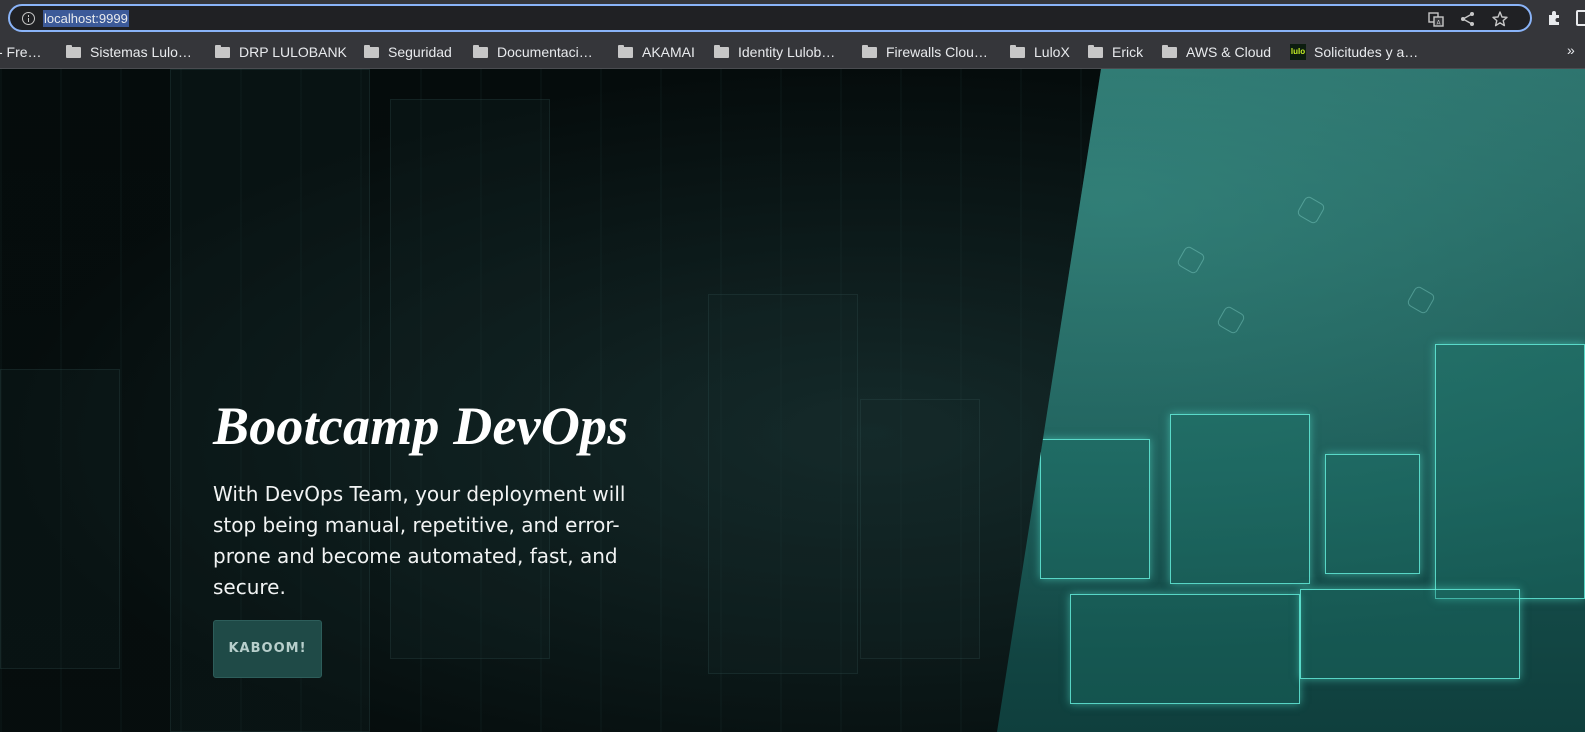 This screenshot has height=732, width=1585. I want to click on bookmark-folder: LuloX, so click(1040, 52).